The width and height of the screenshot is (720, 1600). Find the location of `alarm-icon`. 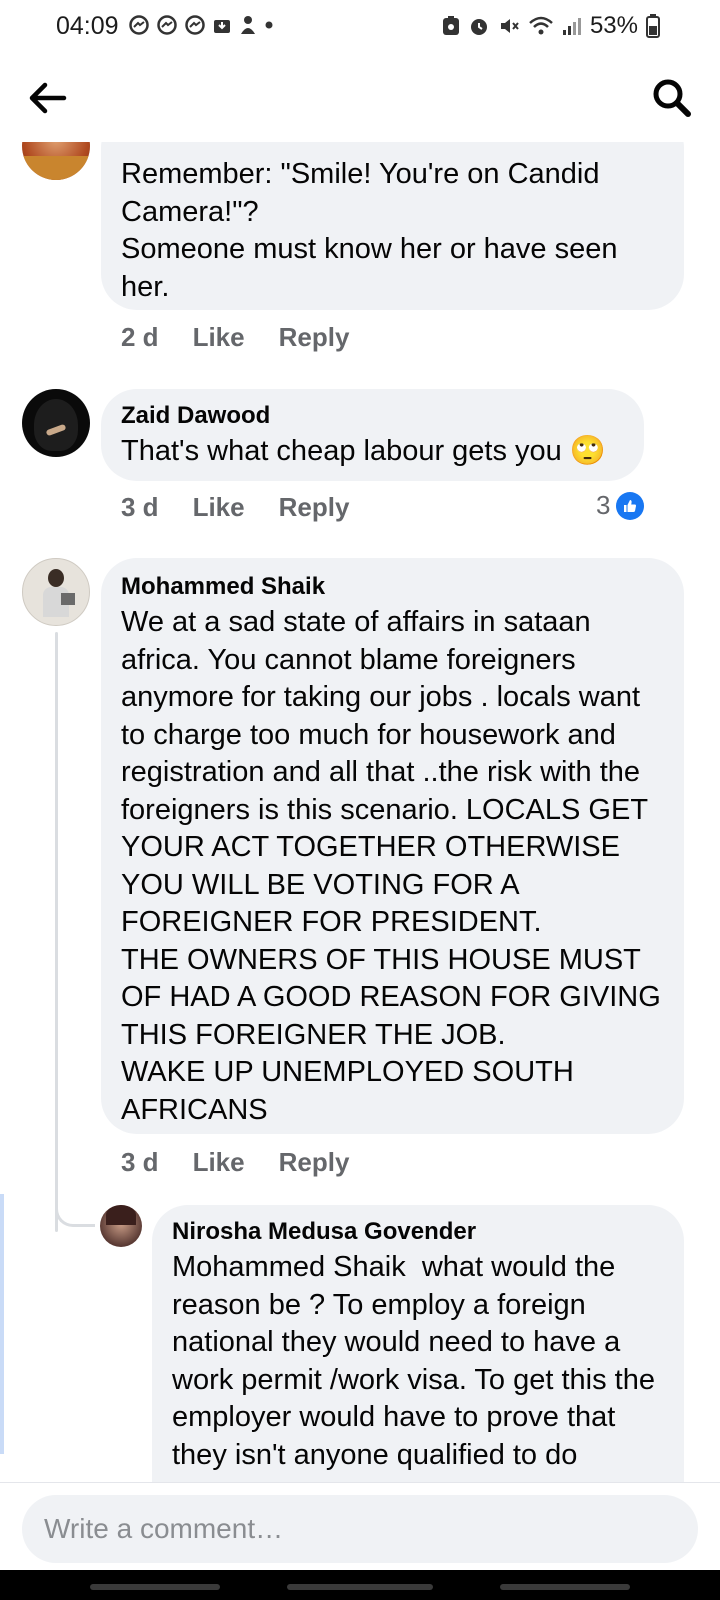

alarm-icon is located at coordinates (478, 27).